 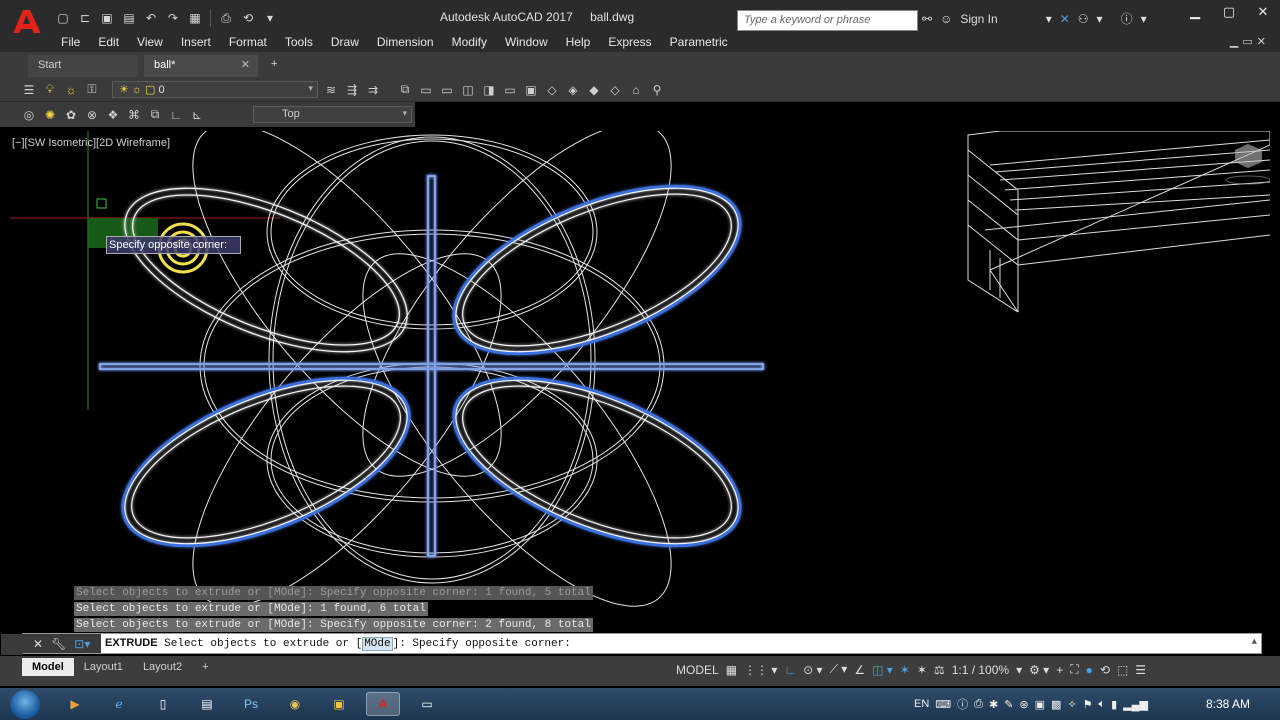 I want to click on undo-icon: ↶, so click(x=151, y=18).